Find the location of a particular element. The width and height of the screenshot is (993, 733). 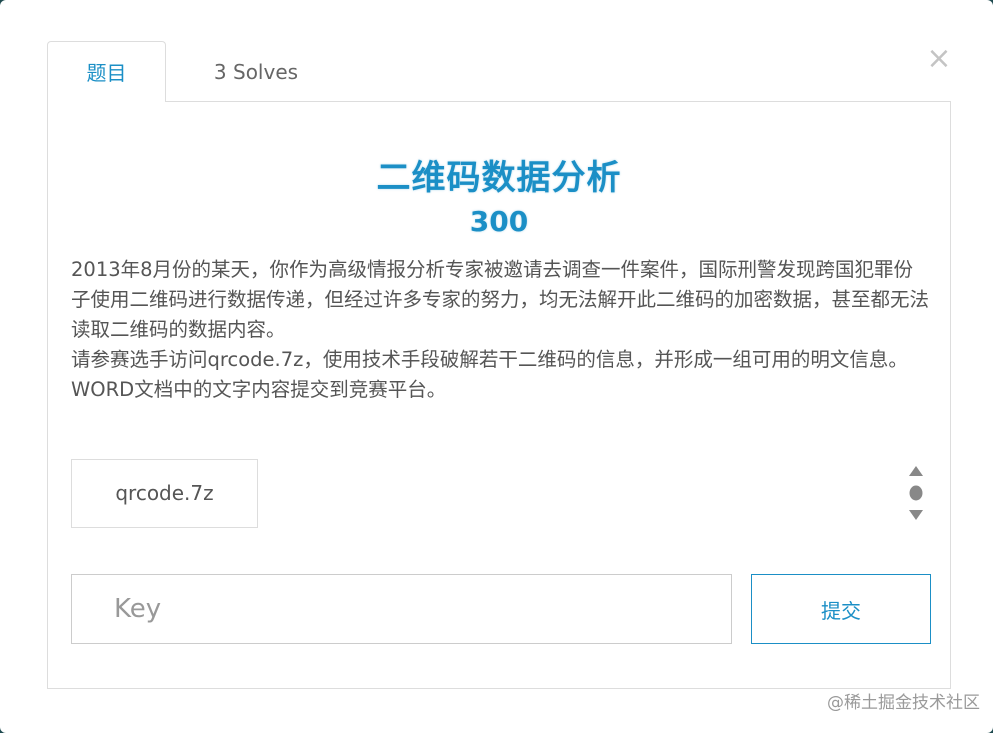

file-name: qrcode.7z is located at coordinates (164, 493).